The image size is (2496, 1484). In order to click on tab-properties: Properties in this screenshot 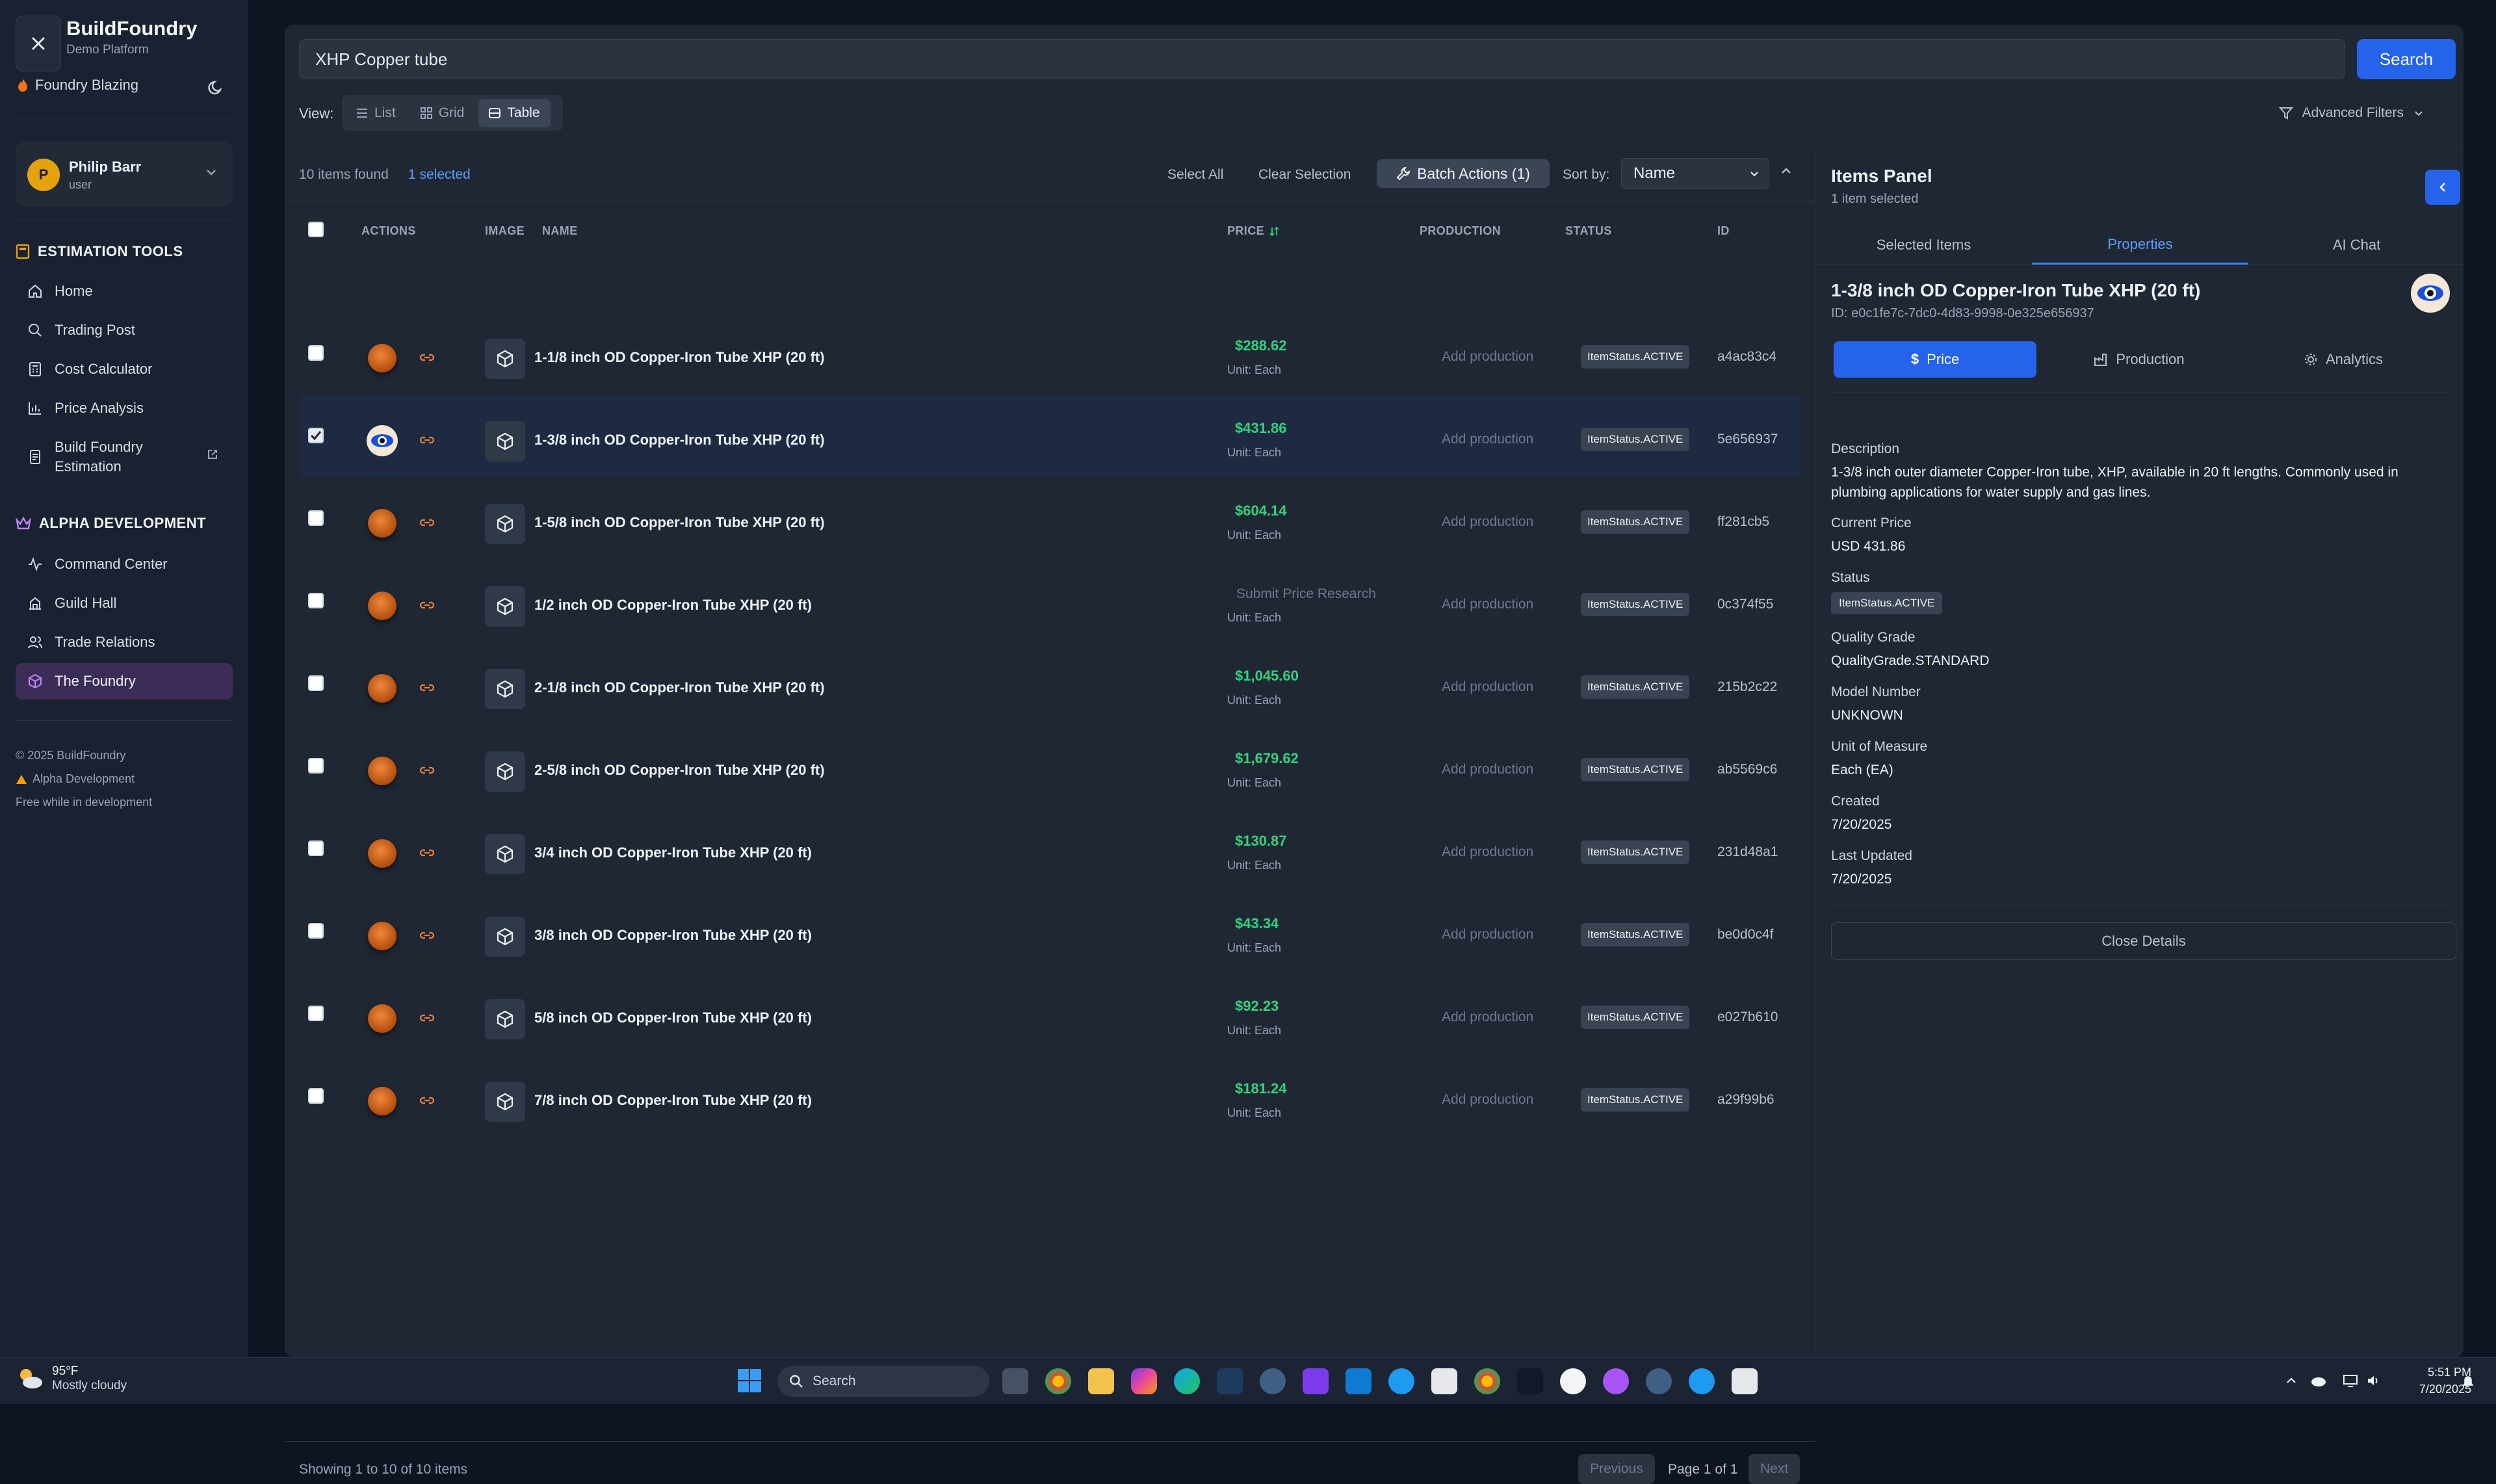, I will do `click(2140, 246)`.